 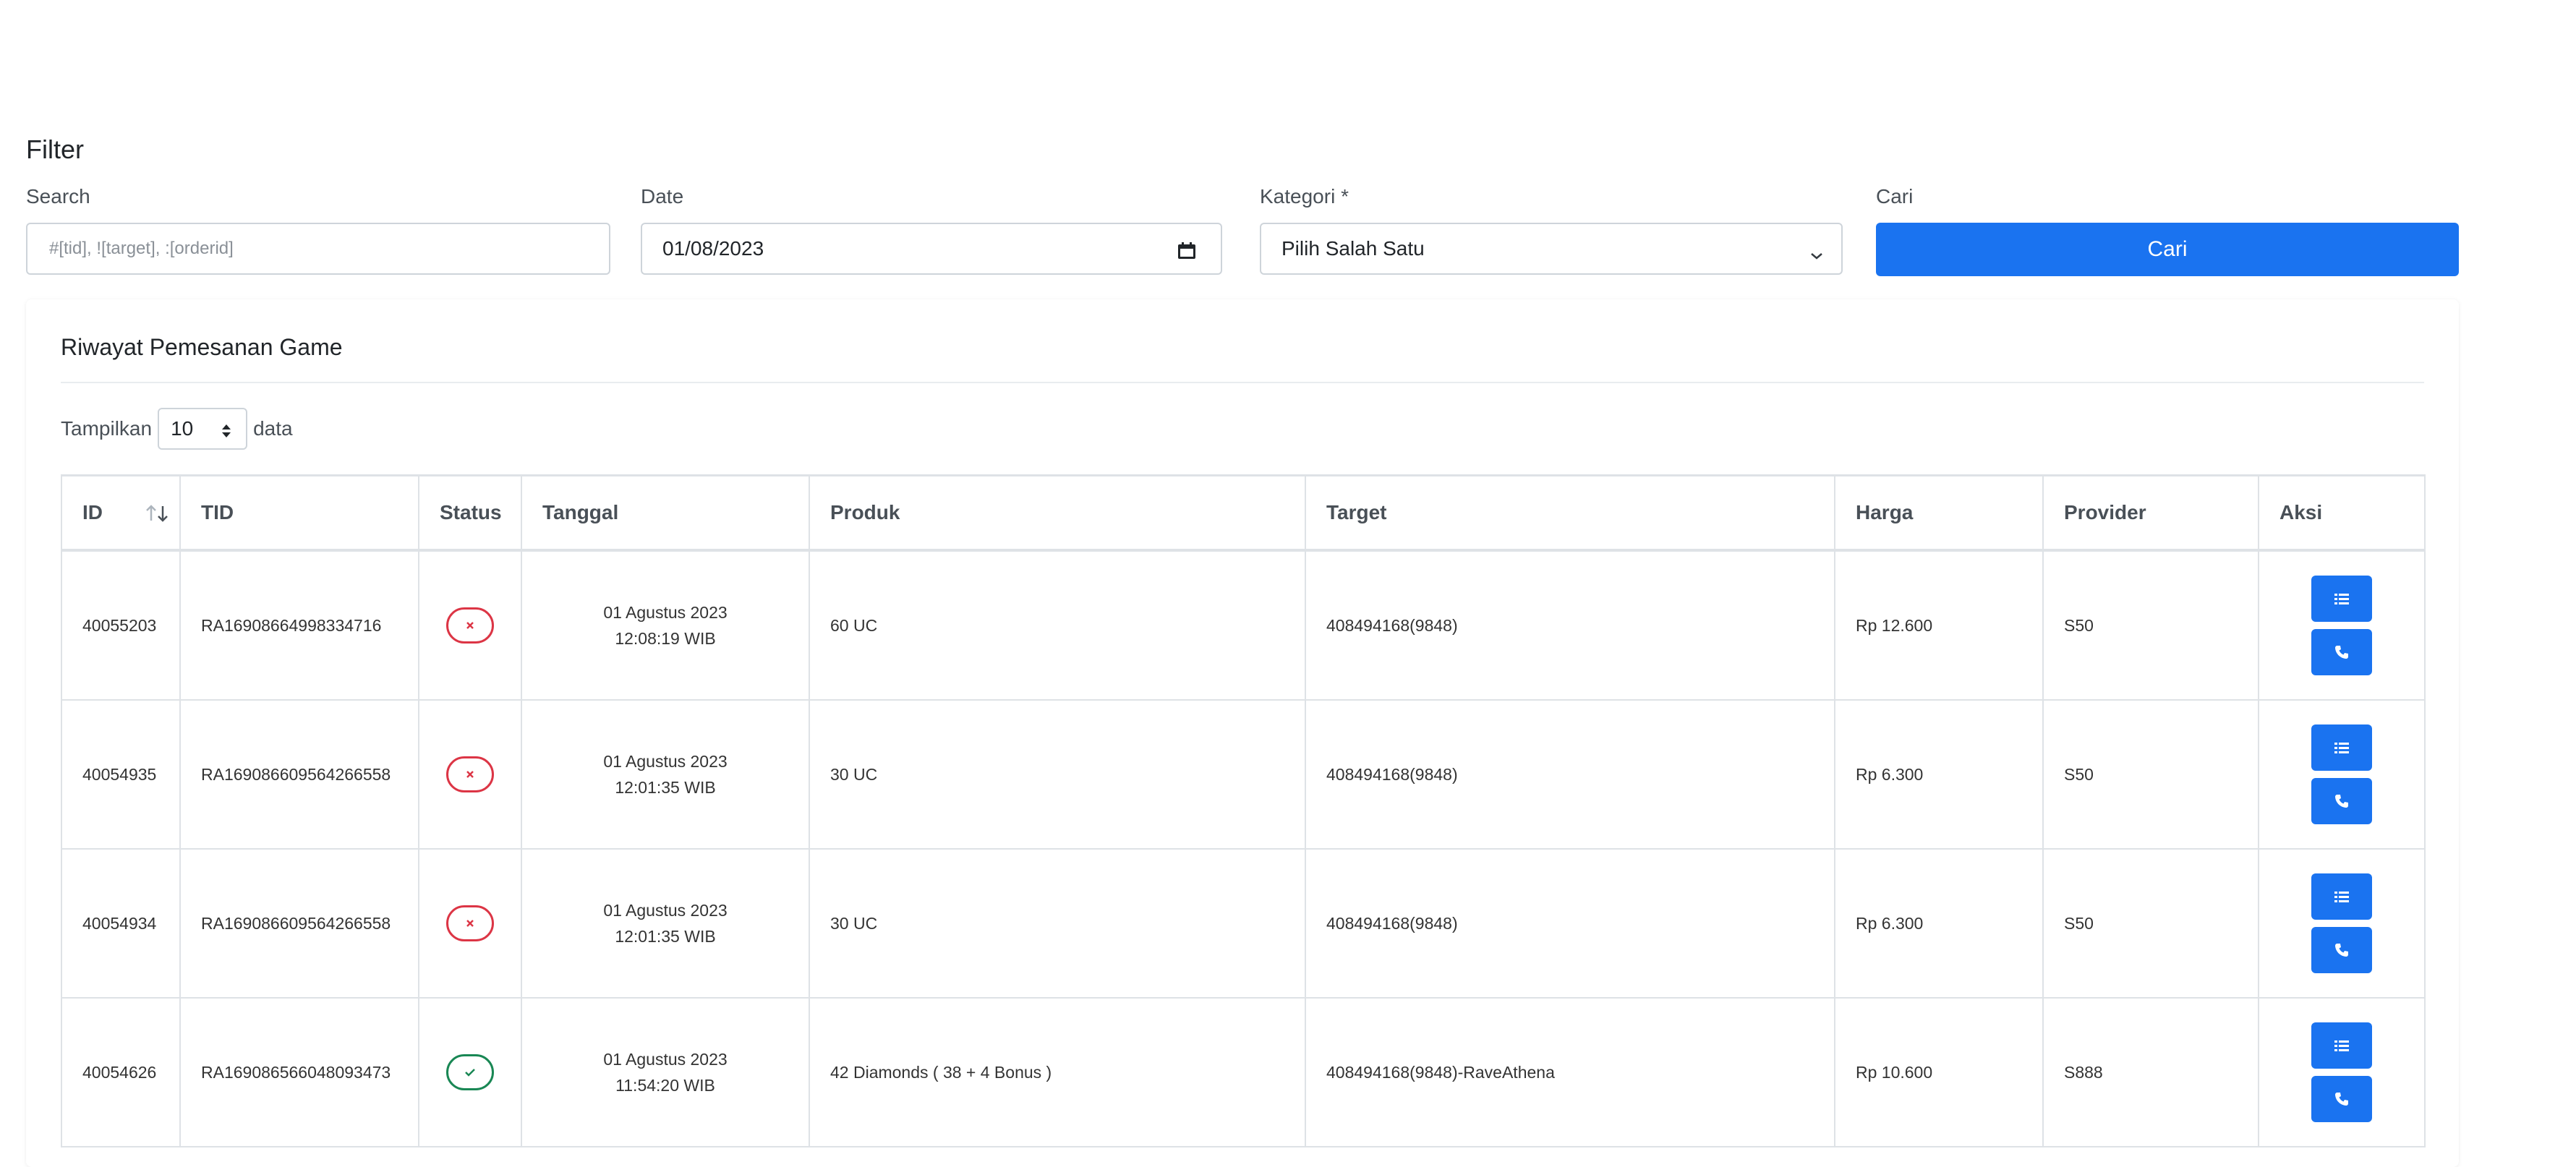 What do you see at coordinates (2168, 250) in the screenshot?
I see `cari-button: Cari` at bounding box center [2168, 250].